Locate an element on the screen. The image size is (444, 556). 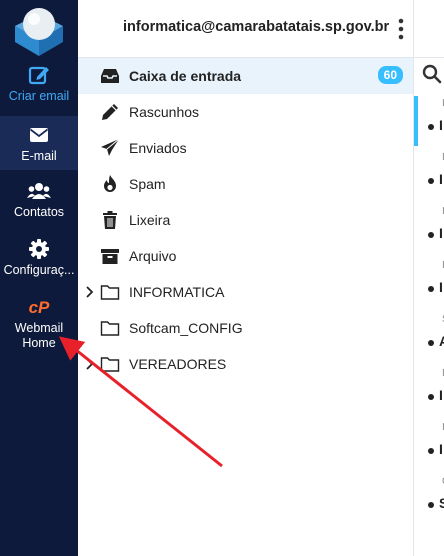
webmail-home-line1: Webmail is located at coordinates (39, 328).